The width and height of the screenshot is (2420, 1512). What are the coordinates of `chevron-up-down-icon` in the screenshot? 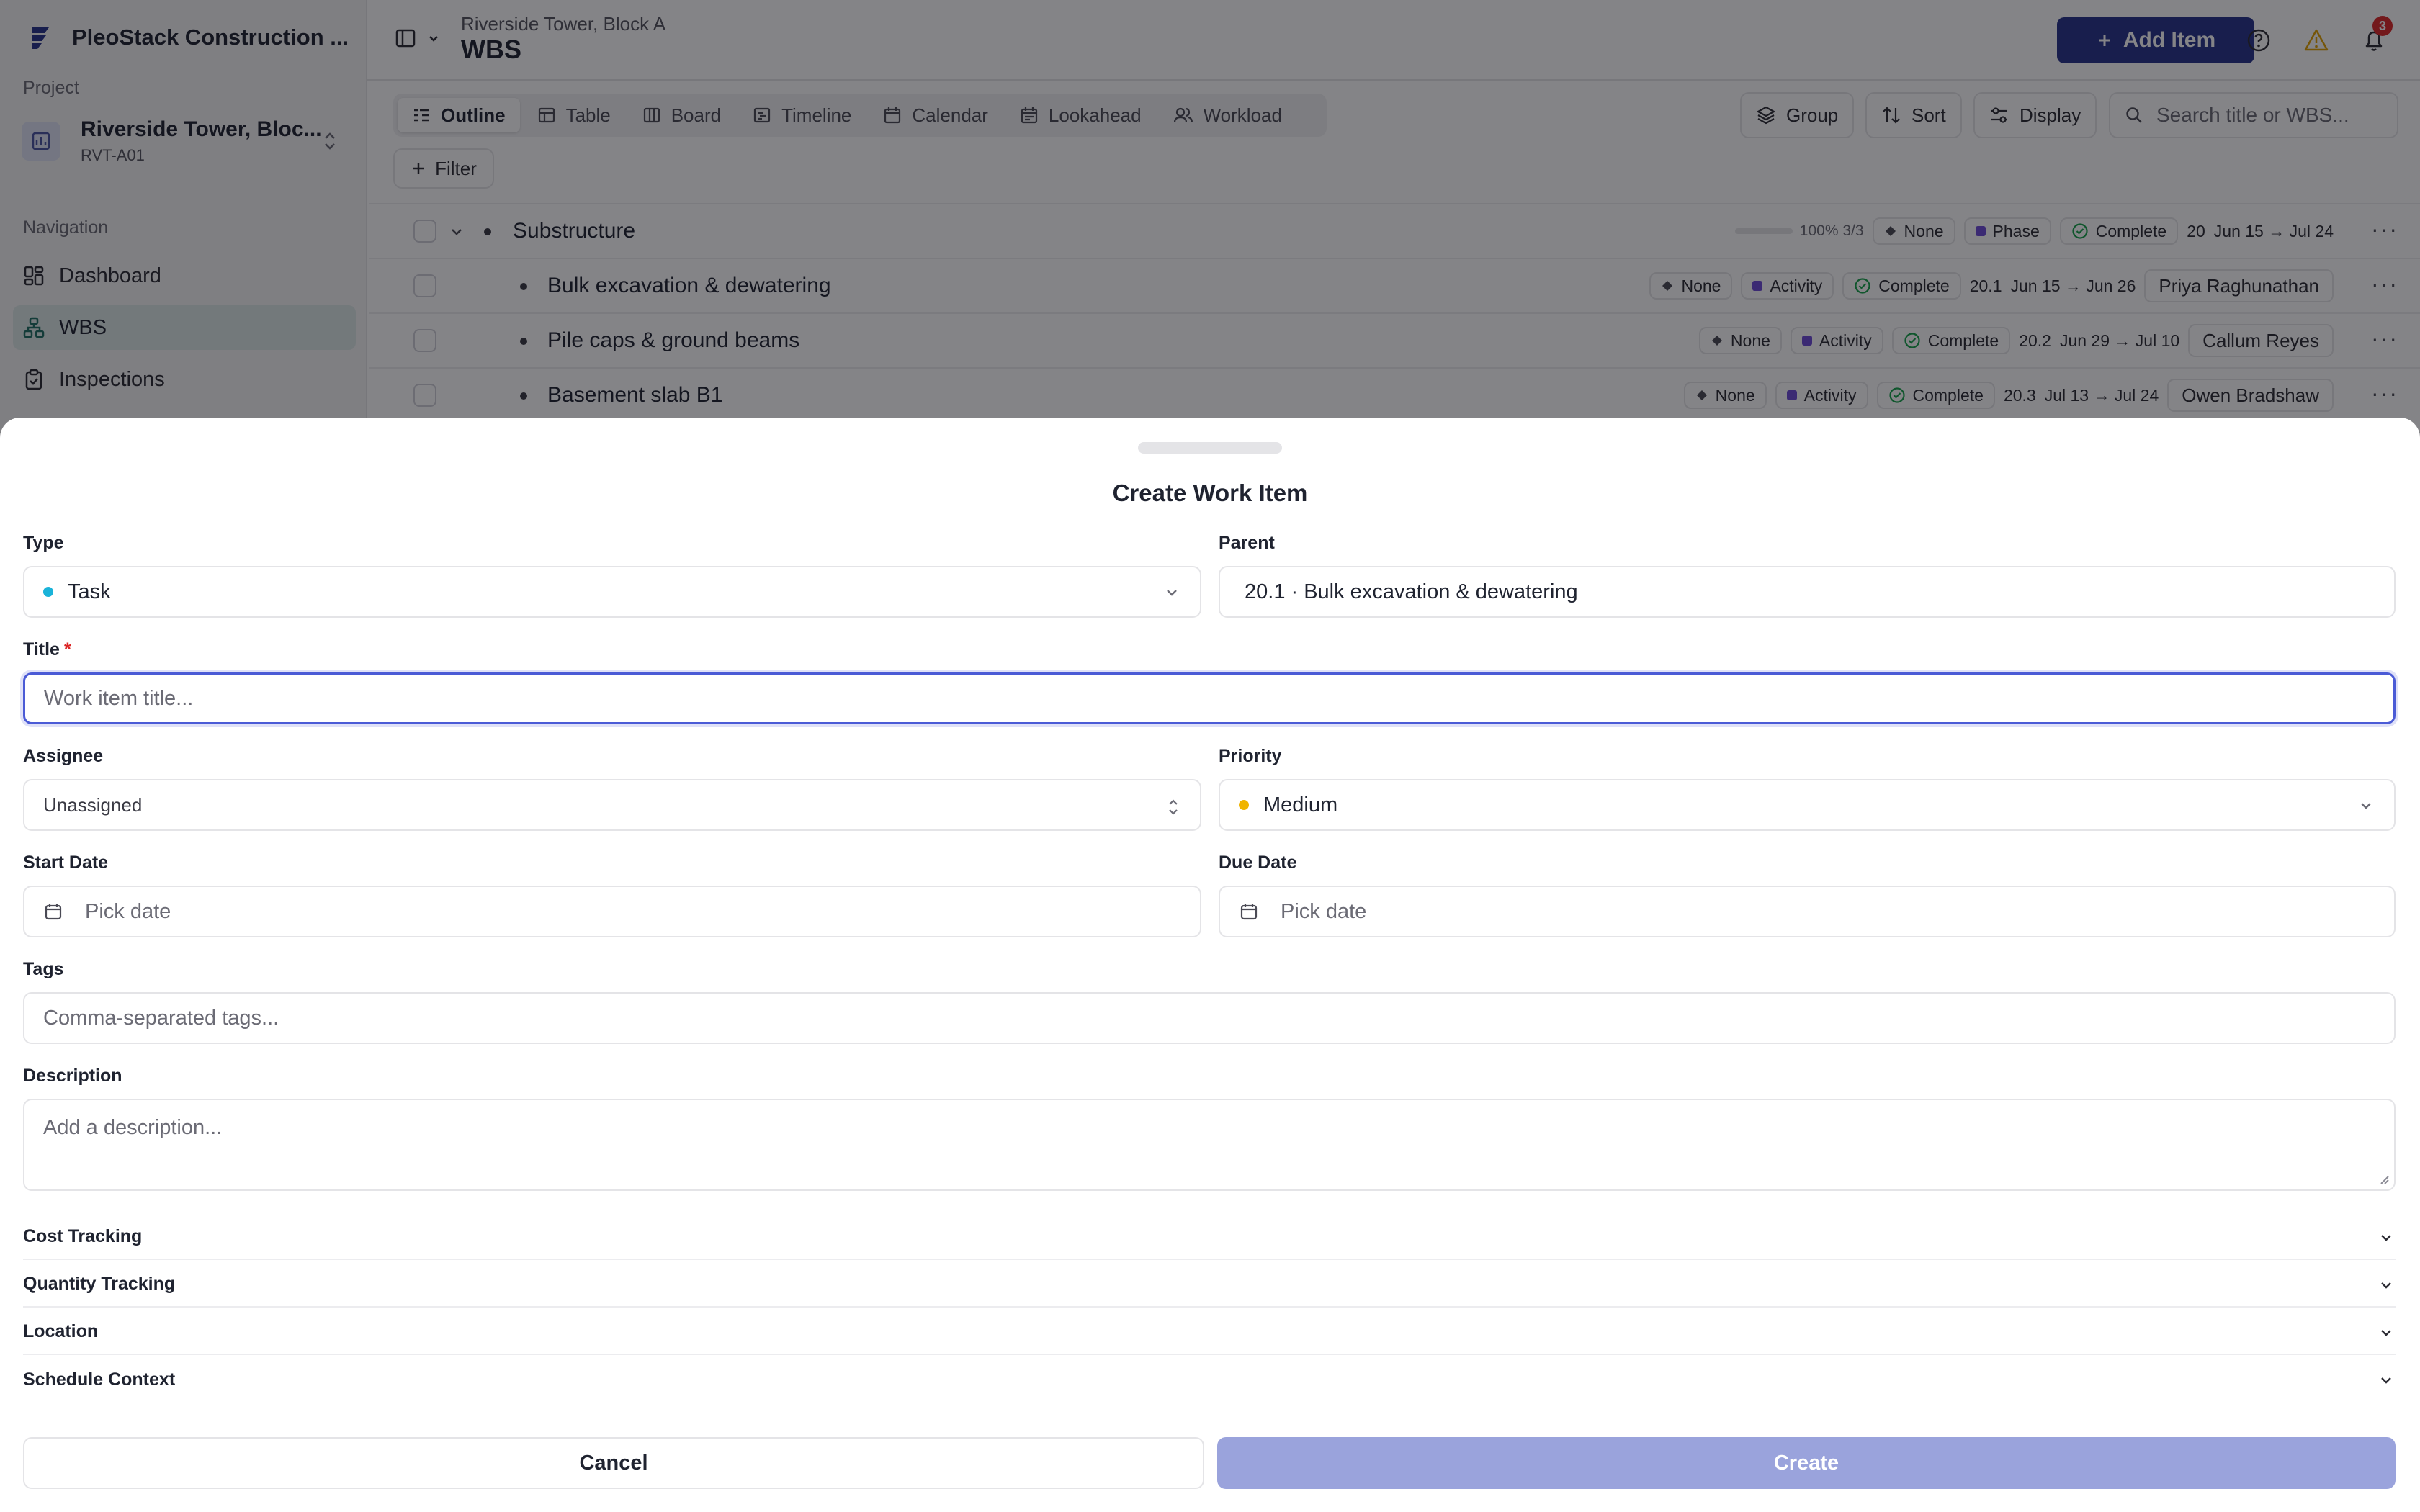 It's located at (1173, 807).